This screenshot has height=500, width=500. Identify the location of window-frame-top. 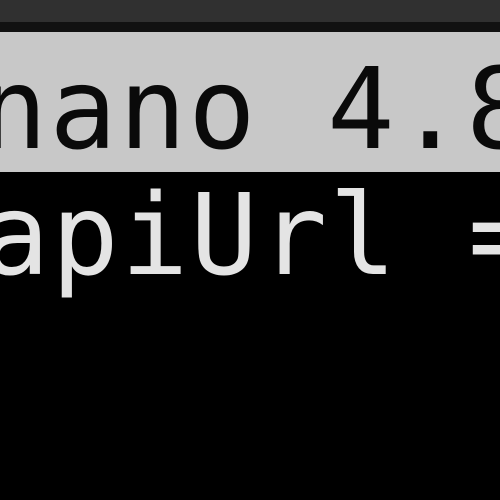
(250, 11).